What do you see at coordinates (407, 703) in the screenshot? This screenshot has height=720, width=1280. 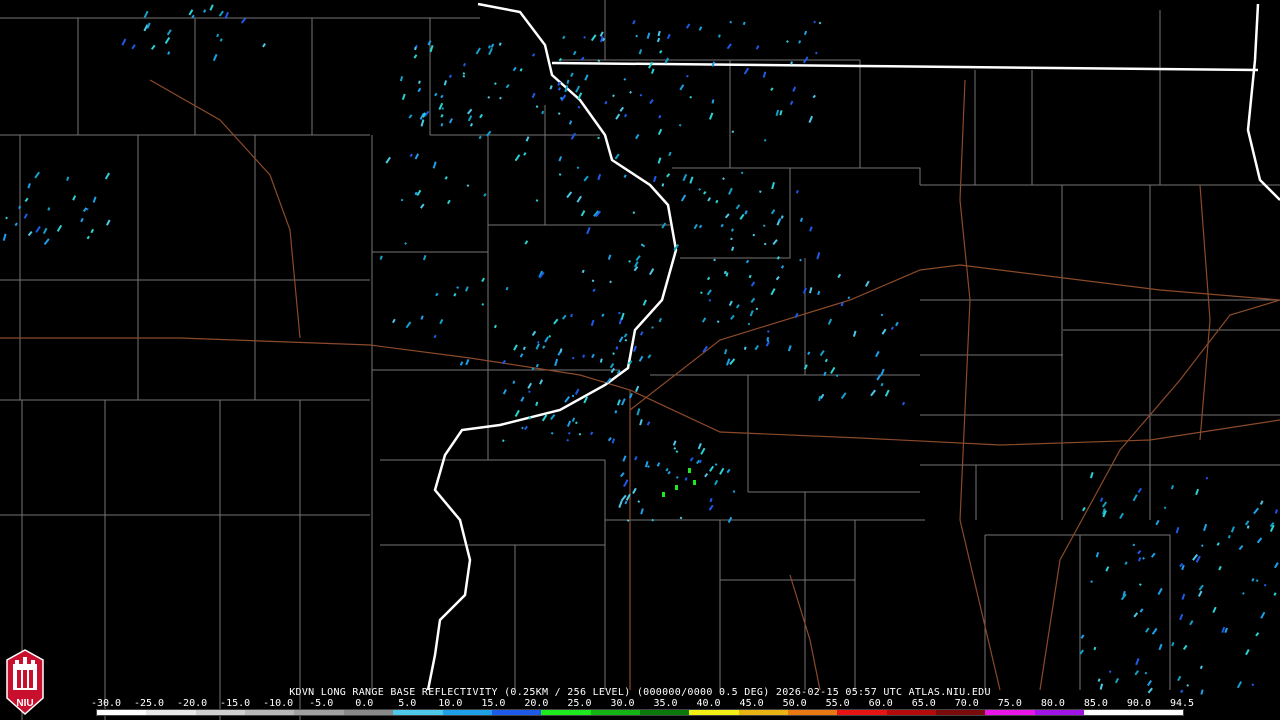 I see `scale-label: 5.0` at bounding box center [407, 703].